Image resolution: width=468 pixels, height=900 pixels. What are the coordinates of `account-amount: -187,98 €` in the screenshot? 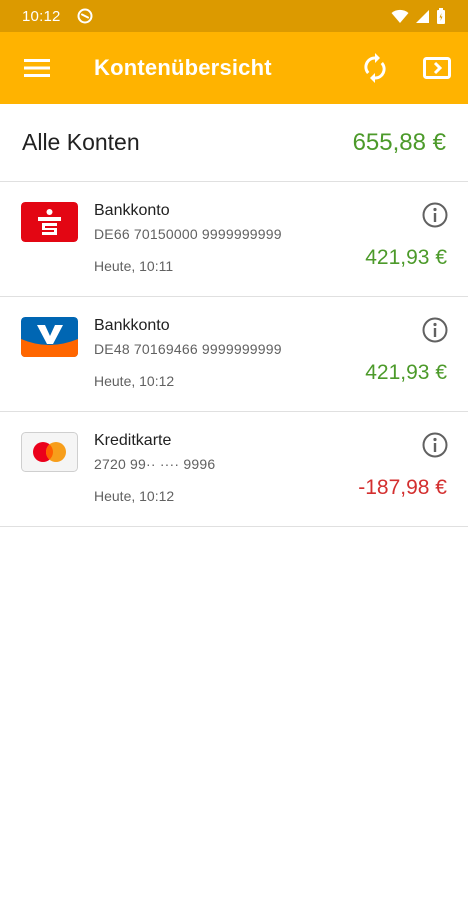 It's located at (402, 487).